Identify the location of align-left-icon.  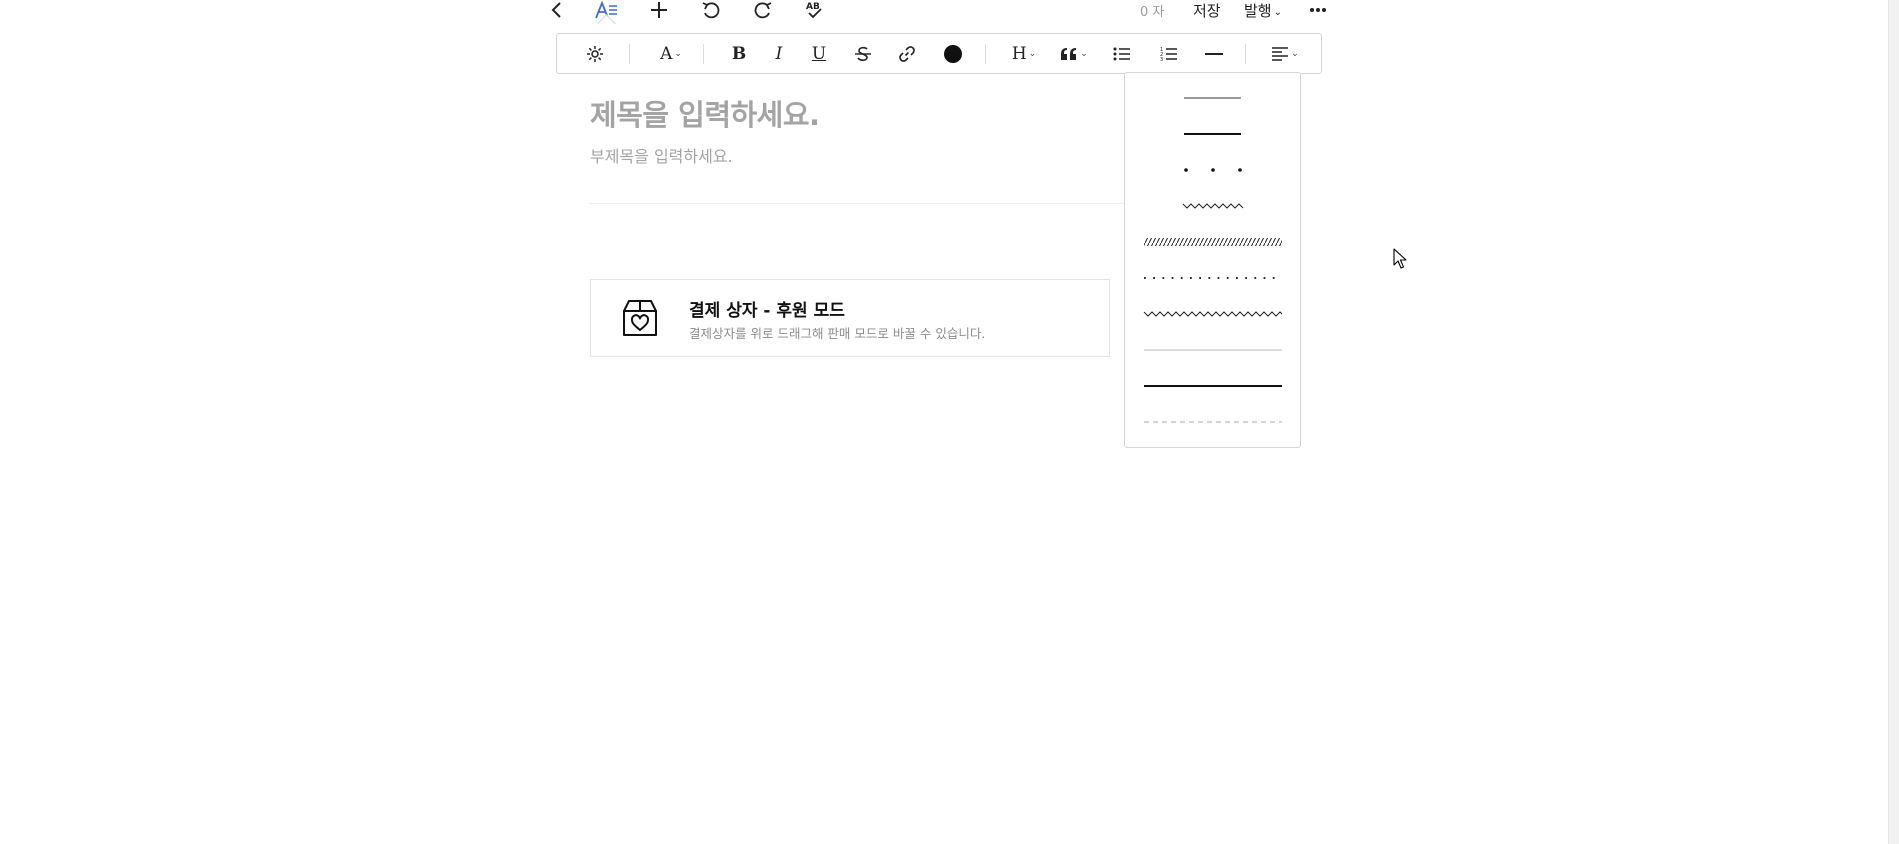
(1280, 54).